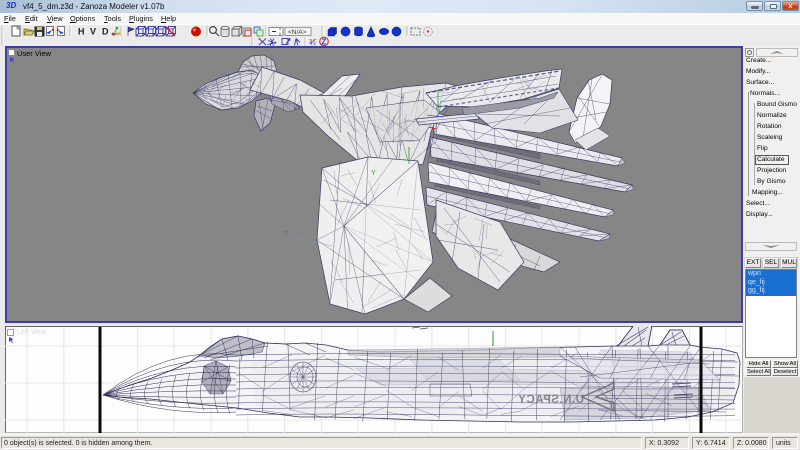 This screenshot has width=800, height=450. Describe the element at coordinates (105, 32) in the screenshot. I see `svg-text: D` at that location.